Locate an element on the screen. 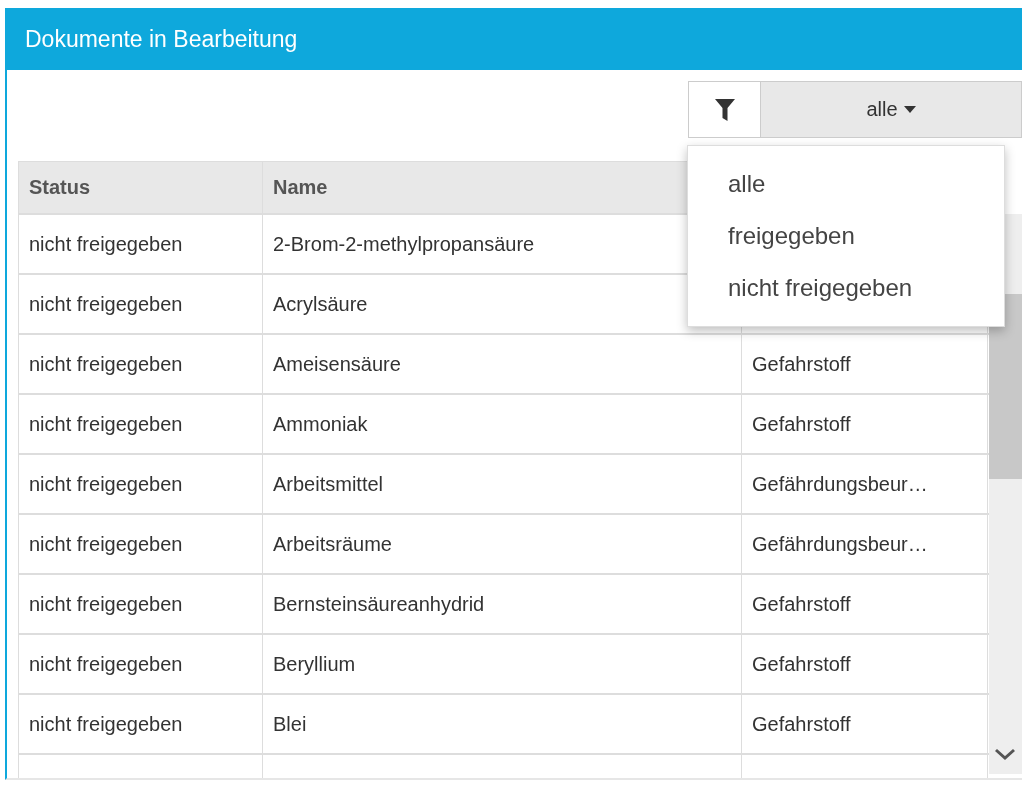  table-cell: Ameisensäure is located at coordinates (502, 364).